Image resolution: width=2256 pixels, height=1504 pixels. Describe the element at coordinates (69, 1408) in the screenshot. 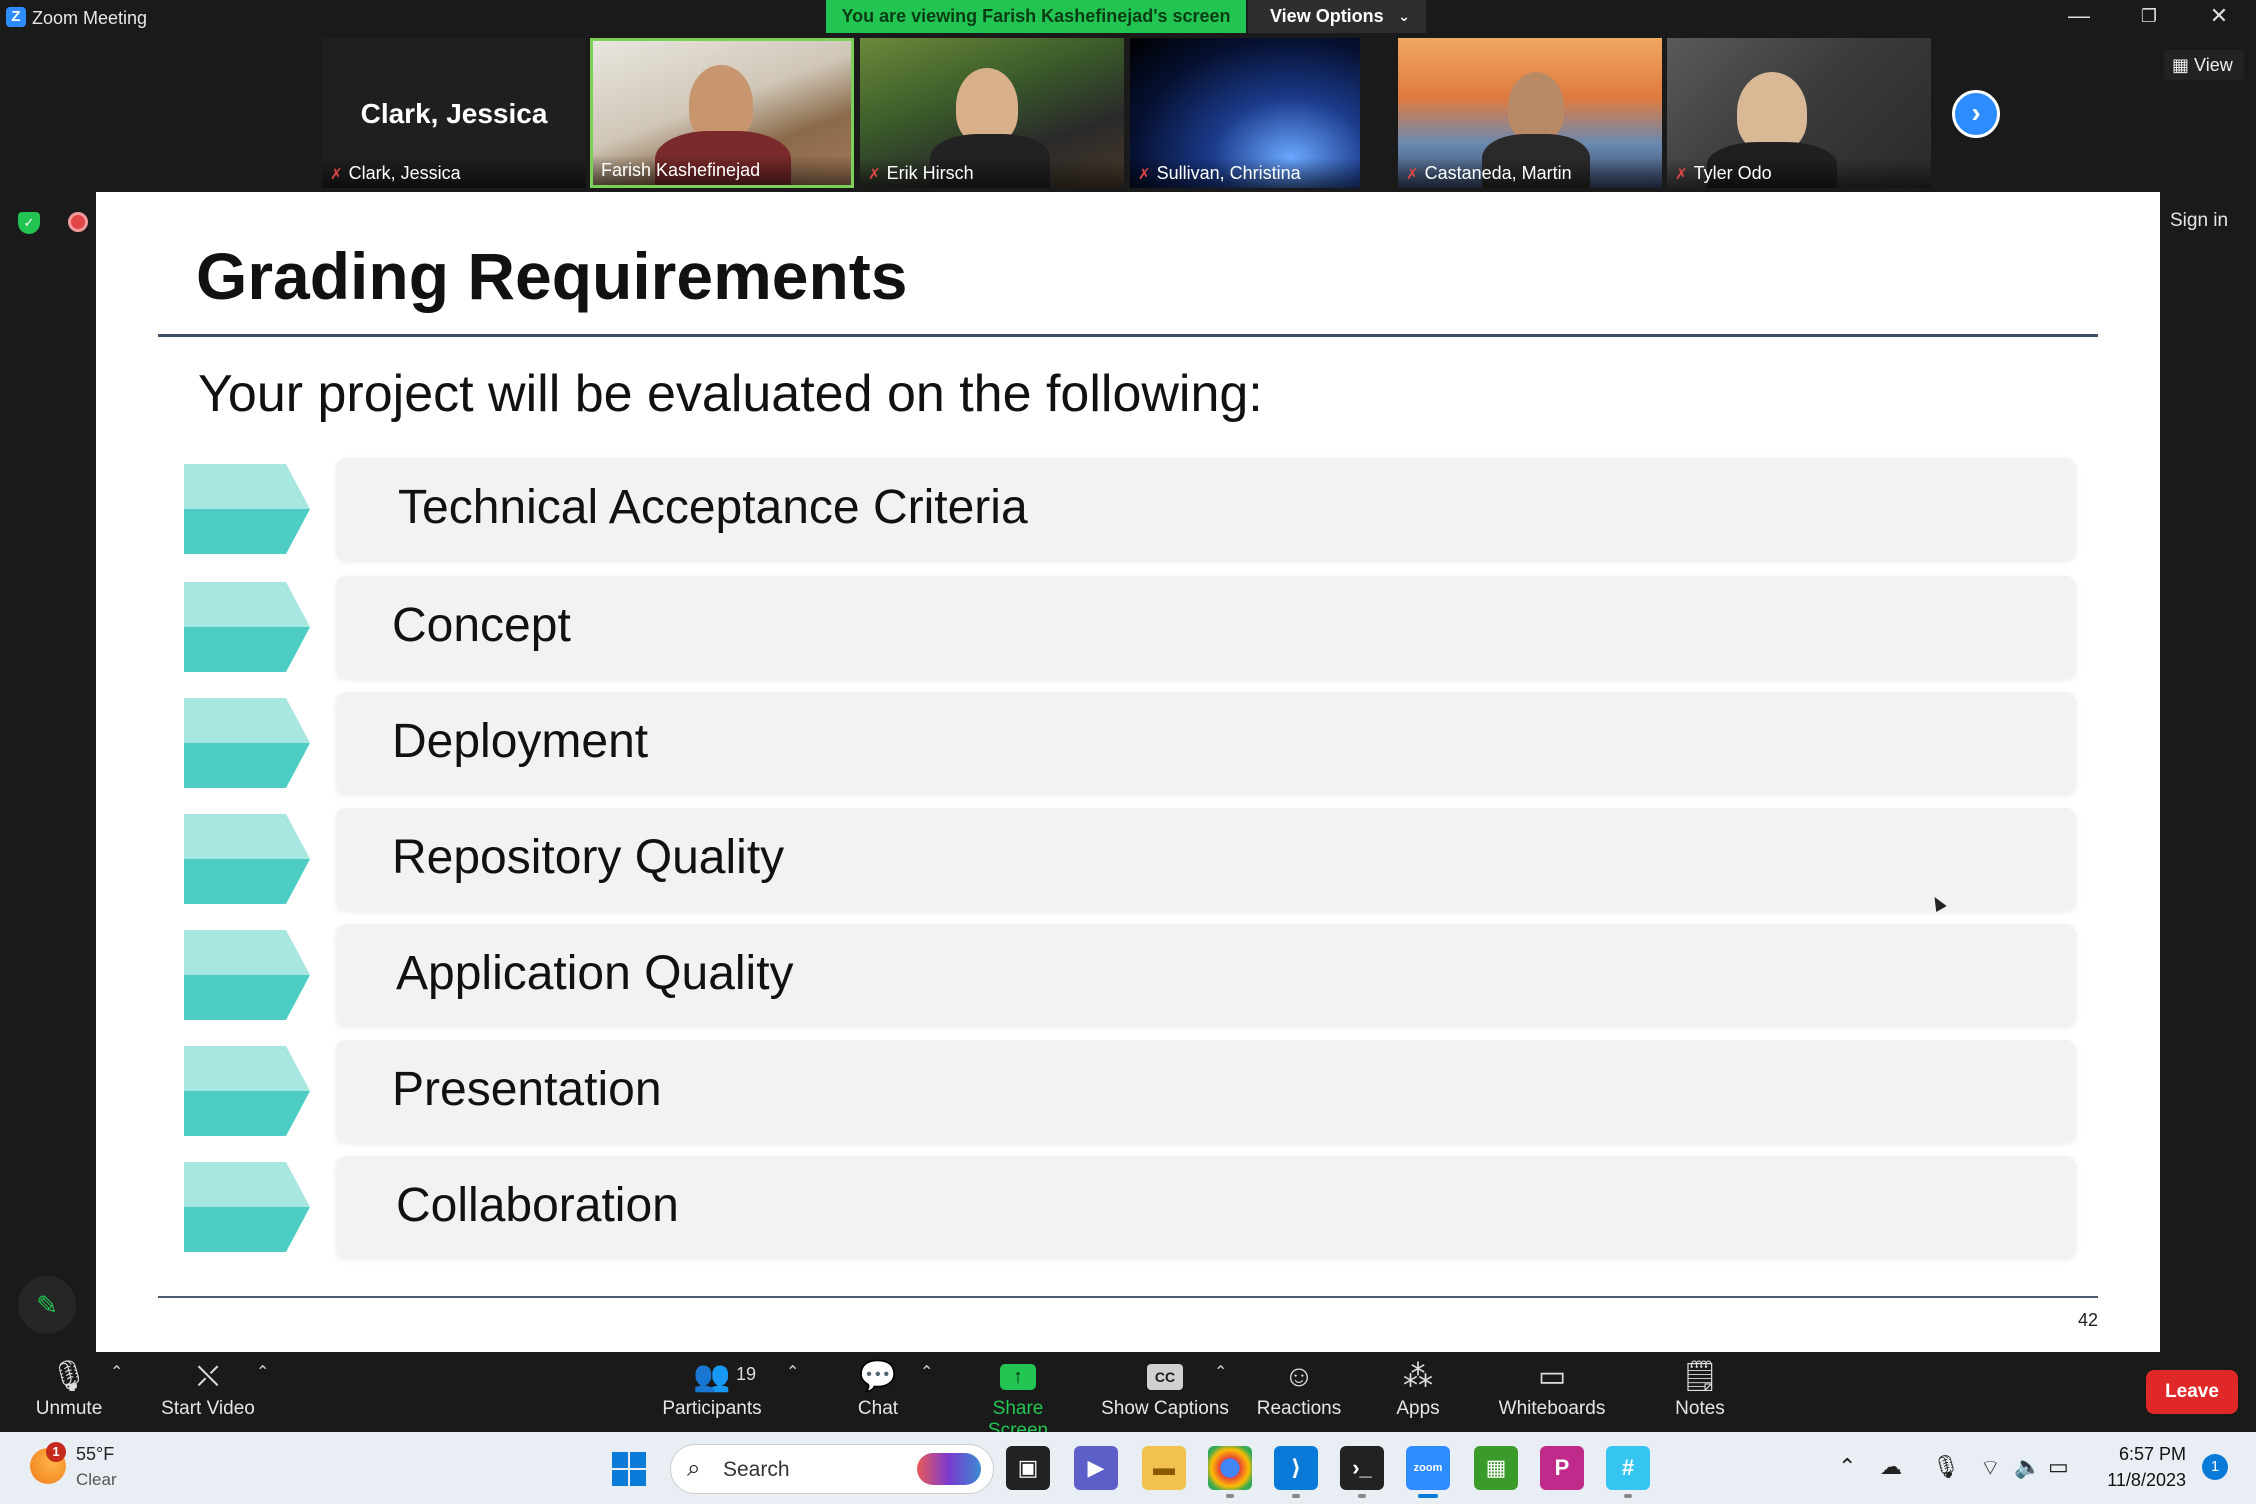

I see `unmute-label: Unmute` at that location.